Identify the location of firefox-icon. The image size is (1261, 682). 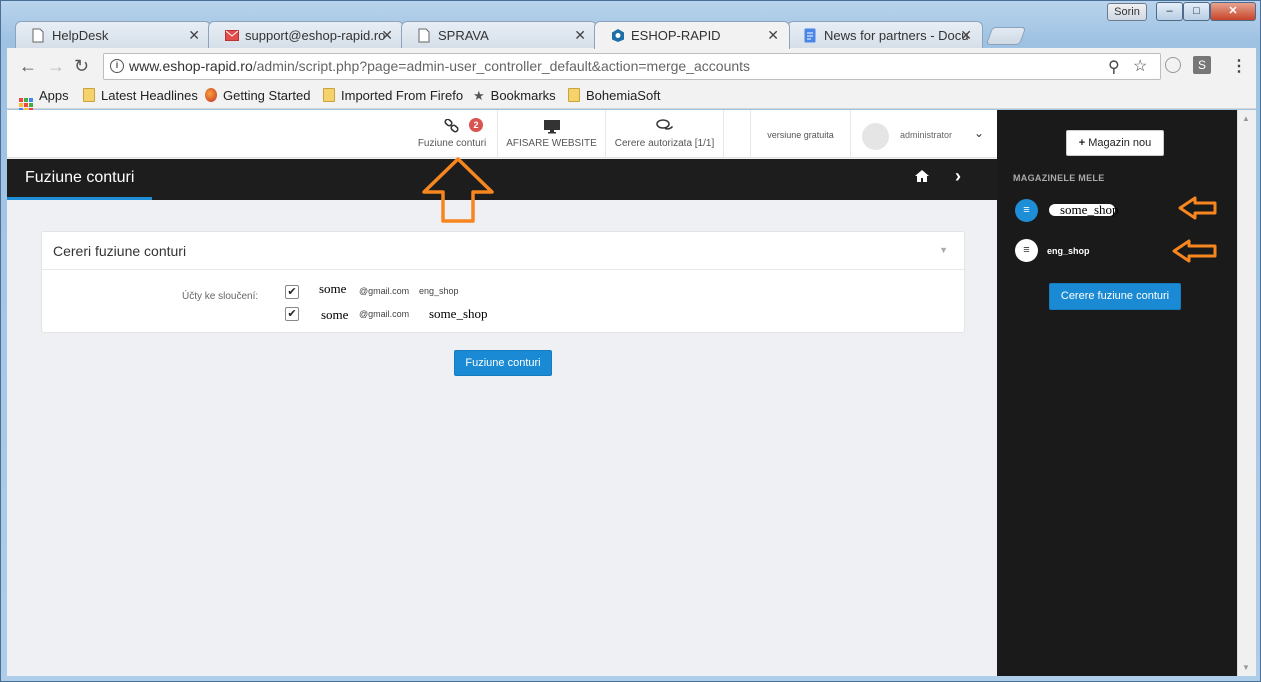
(211, 95).